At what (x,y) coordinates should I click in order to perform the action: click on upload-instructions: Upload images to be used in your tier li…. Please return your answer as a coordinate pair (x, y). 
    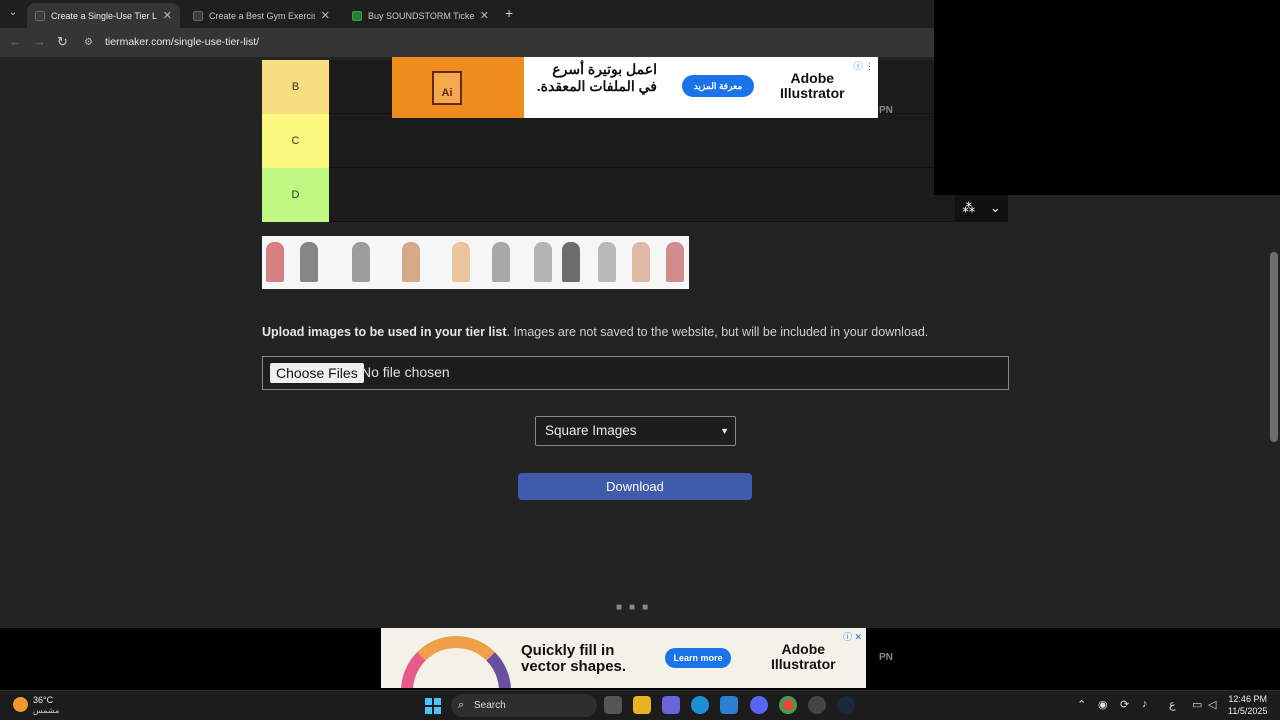
    Looking at the image, I should click on (595, 332).